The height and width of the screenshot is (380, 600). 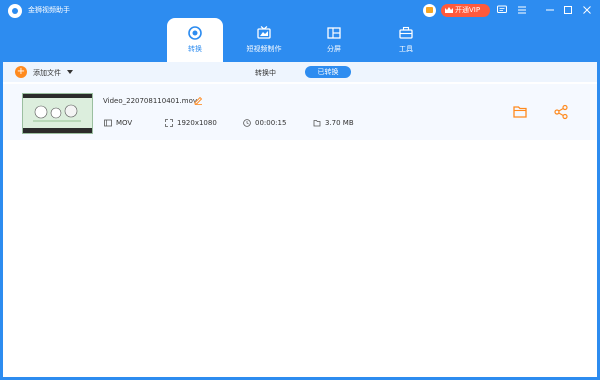 I want to click on short-video-icon, so click(x=264, y=32).